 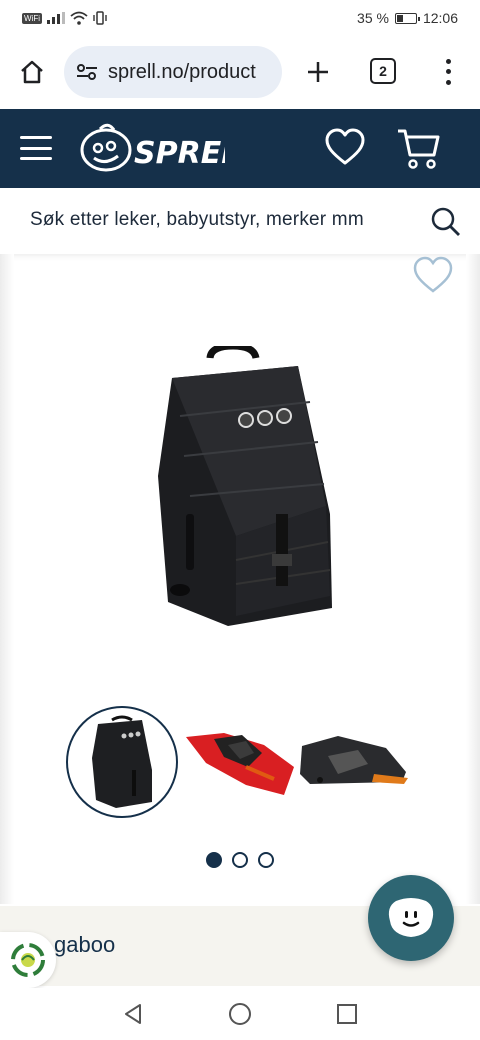 I want to click on thumbnail-bag-side-stroller, so click(x=354, y=760).